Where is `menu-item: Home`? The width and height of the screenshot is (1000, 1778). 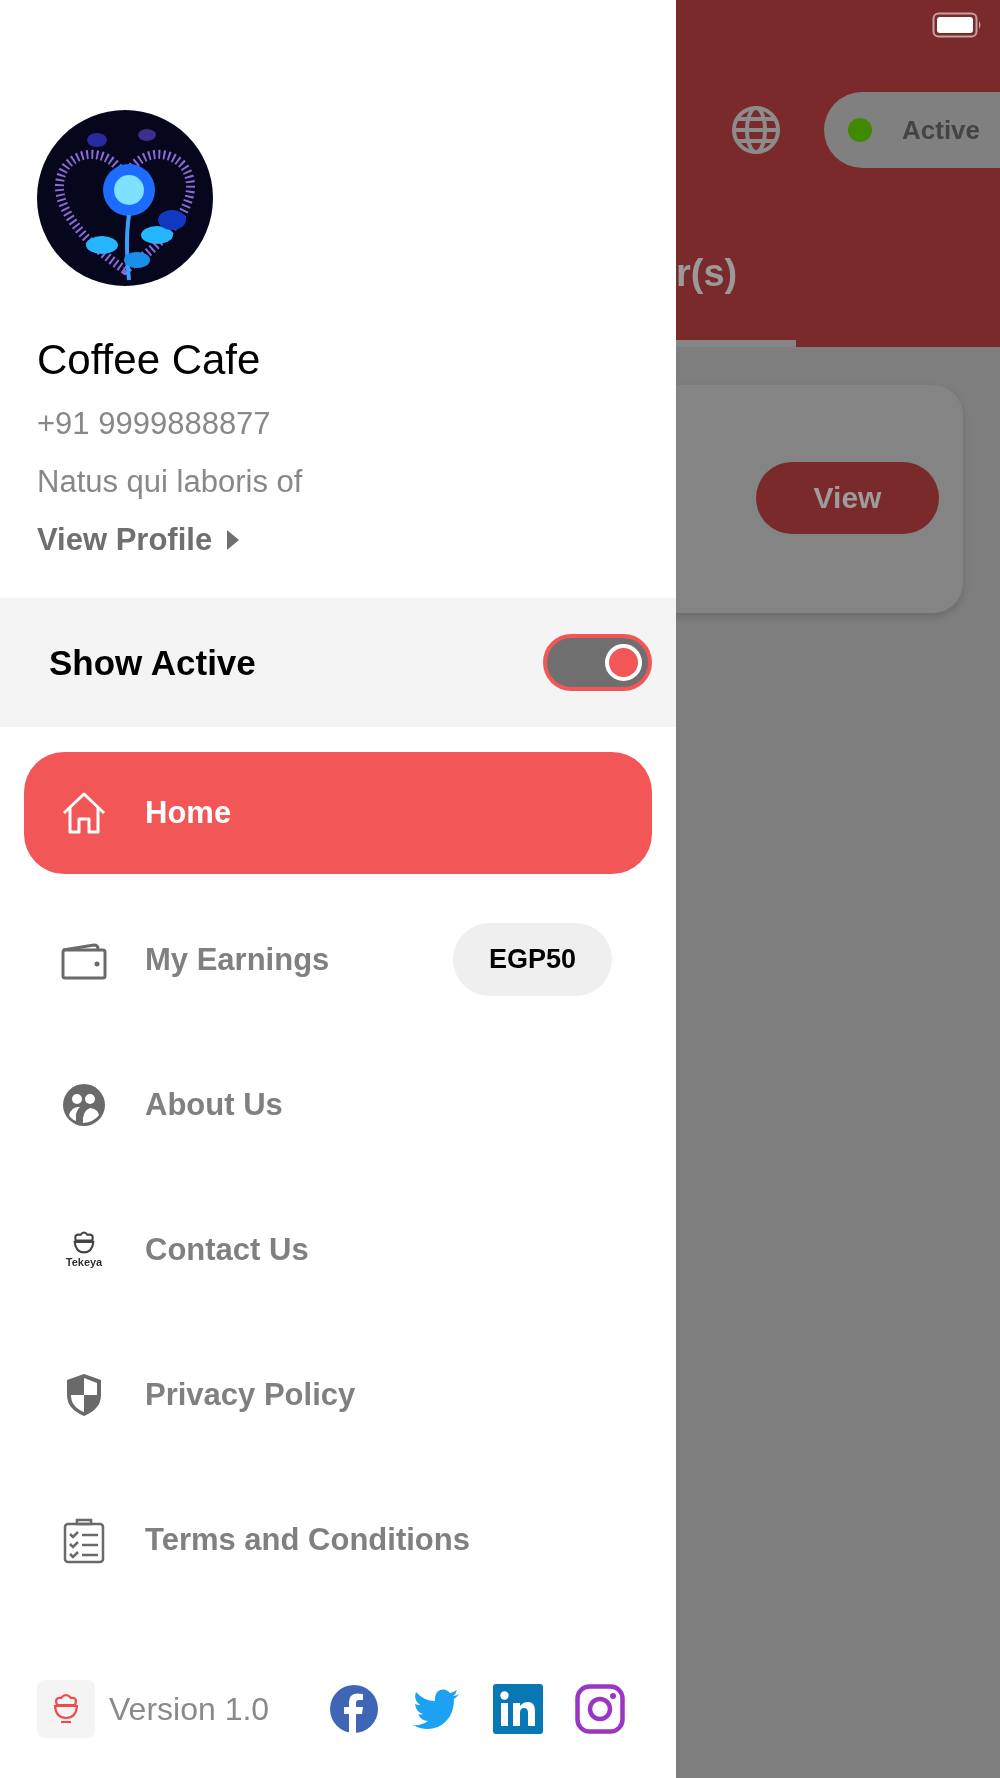
menu-item: Home is located at coordinates (338, 813).